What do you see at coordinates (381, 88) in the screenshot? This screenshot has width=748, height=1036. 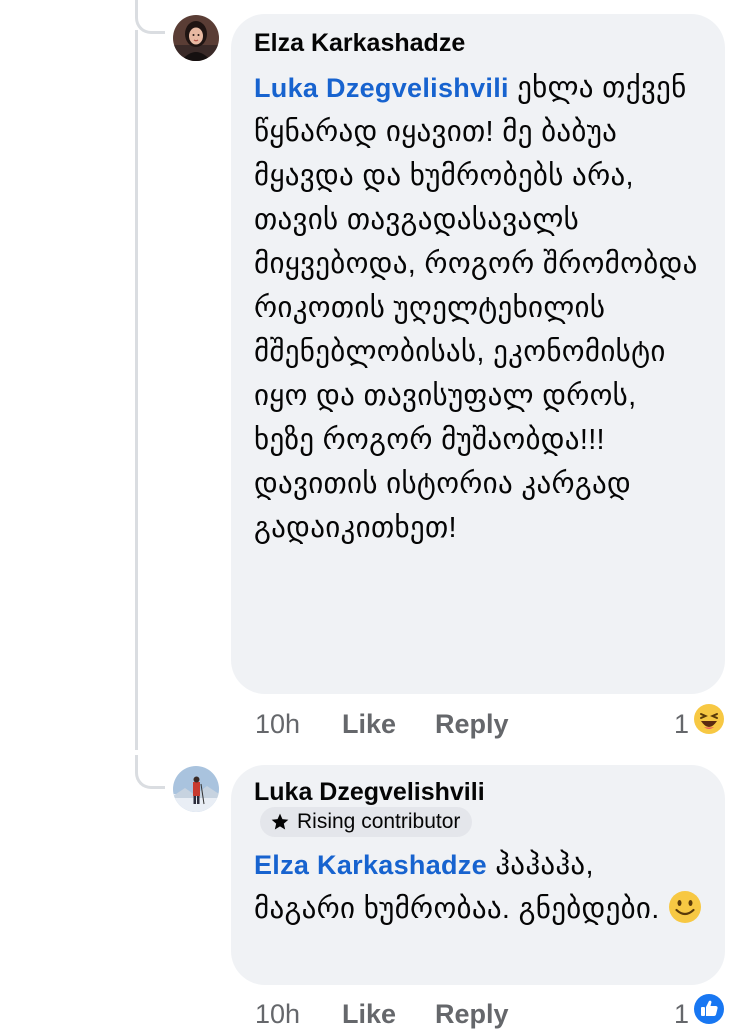 I see `mention-link: Luka Dzegvelishvili` at bounding box center [381, 88].